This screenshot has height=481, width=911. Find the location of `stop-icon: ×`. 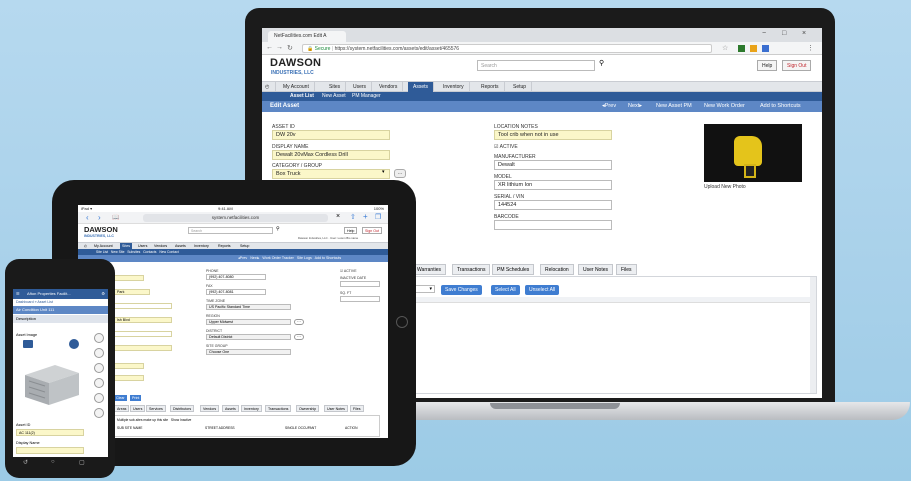

stop-icon: × is located at coordinates (338, 216).